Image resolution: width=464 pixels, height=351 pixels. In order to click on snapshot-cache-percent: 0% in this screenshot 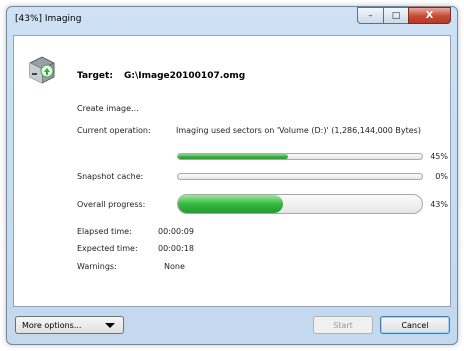, I will do `click(441, 176)`.